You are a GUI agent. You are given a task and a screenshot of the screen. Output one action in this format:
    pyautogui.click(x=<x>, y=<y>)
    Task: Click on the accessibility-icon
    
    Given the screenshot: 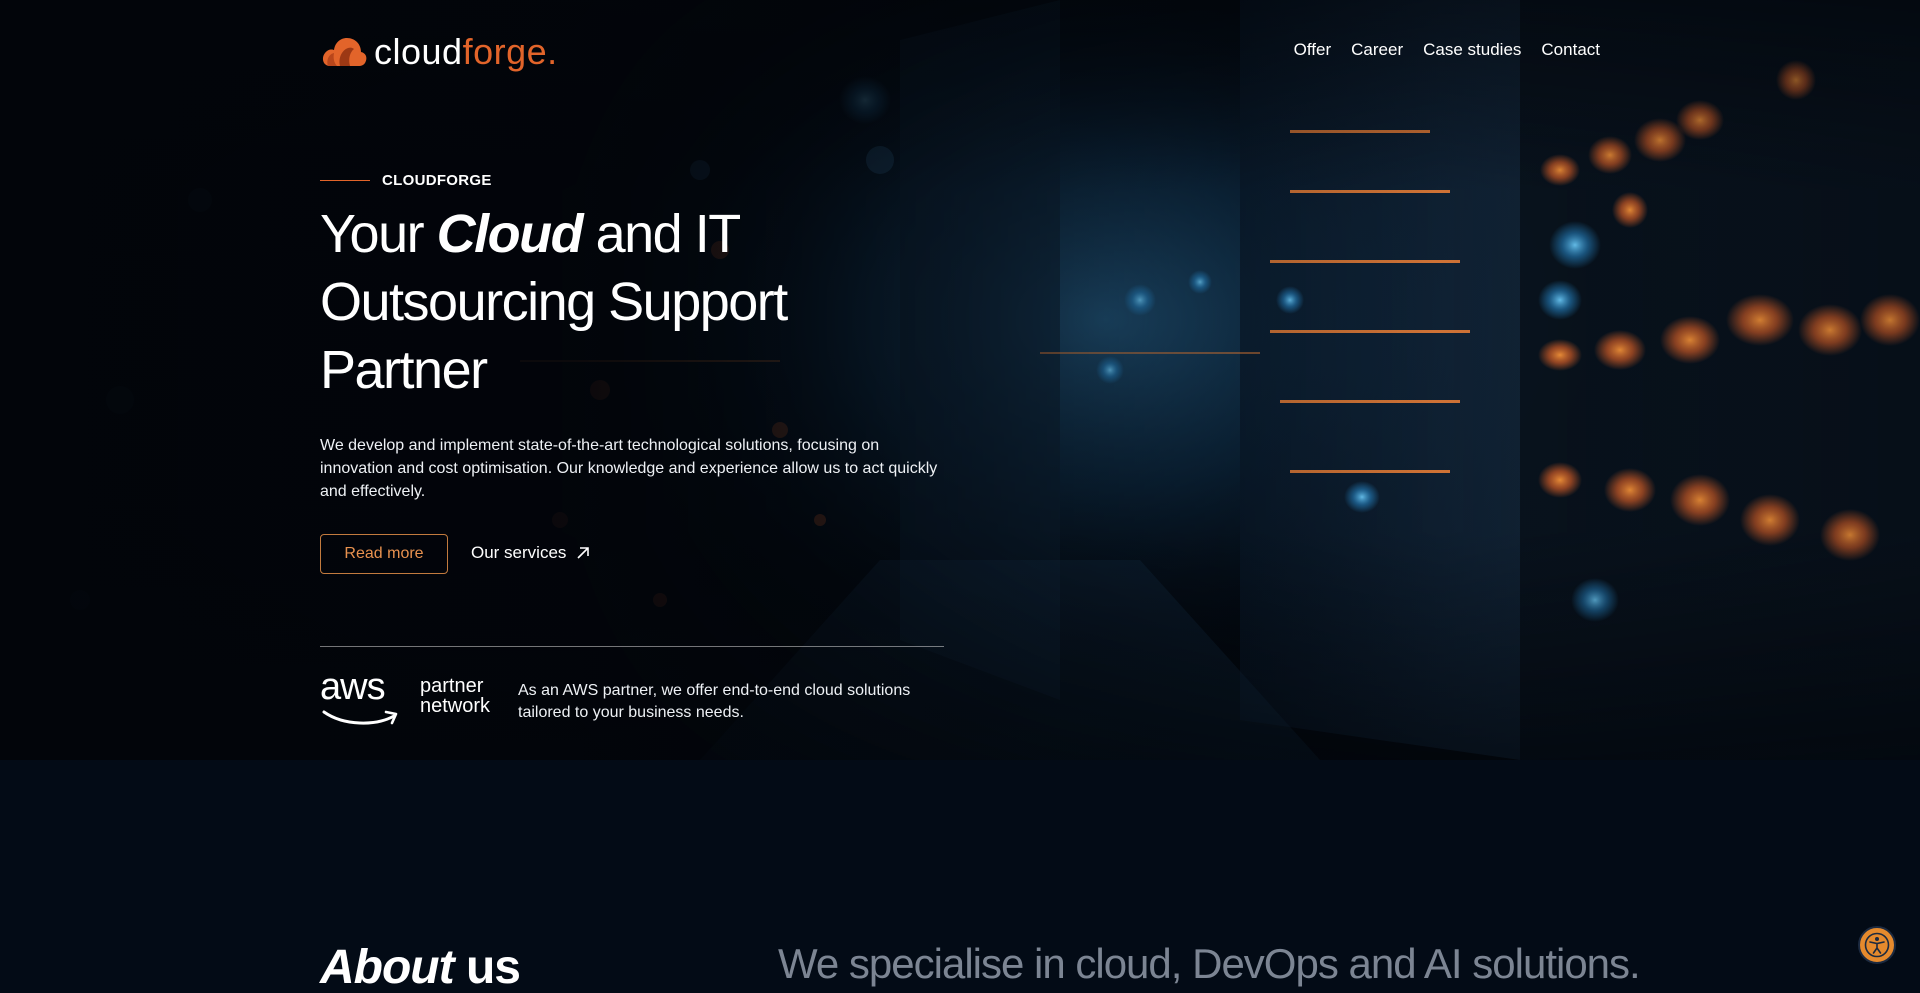 What is the action you would take?
    pyautogui.click(x=1877, y=945)
    